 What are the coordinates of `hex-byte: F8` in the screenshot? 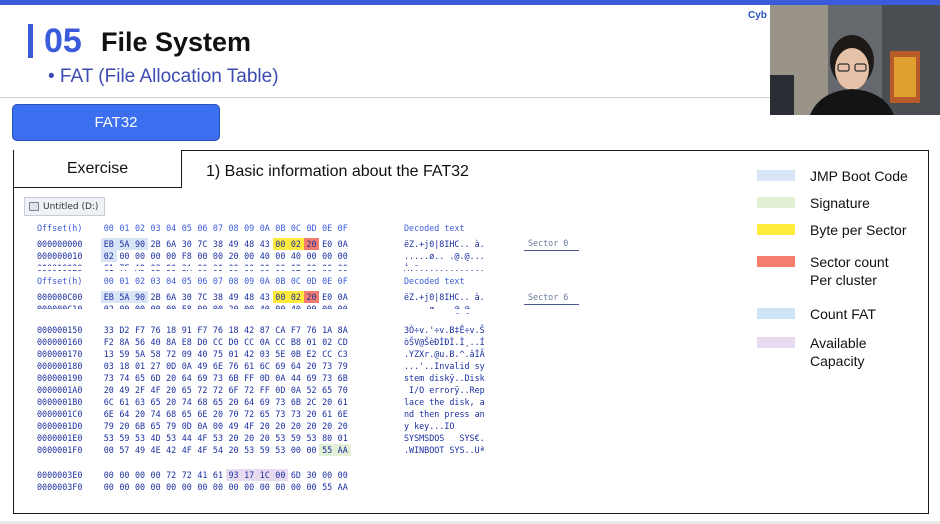 It's located at (187, 256).